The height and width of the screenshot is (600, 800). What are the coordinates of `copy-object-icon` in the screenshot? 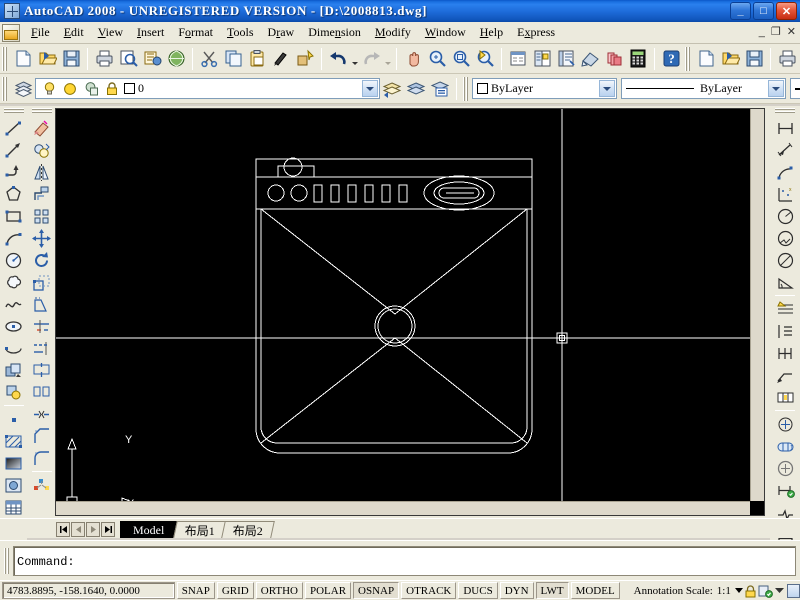 It's located at (42, 150).